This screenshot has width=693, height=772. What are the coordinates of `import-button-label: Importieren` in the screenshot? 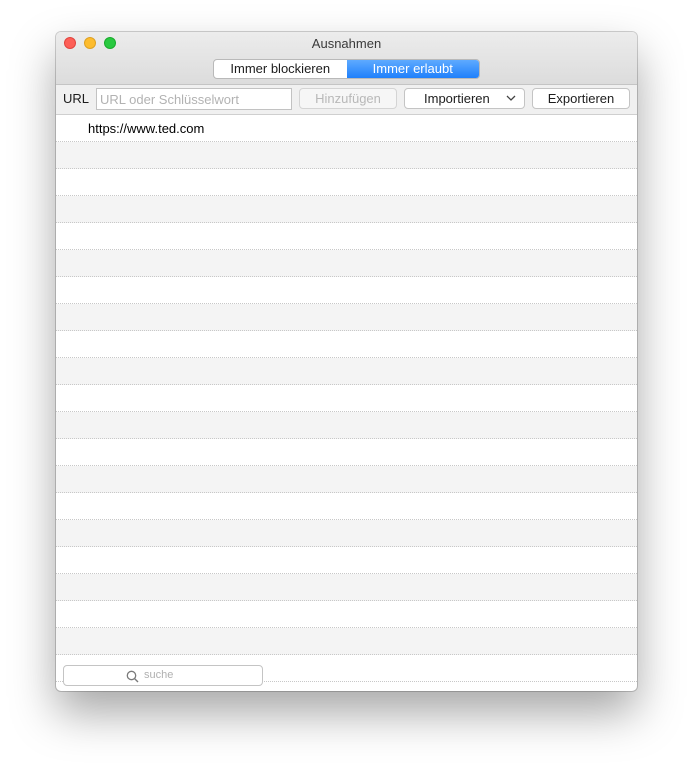 It's located at (457, 98).